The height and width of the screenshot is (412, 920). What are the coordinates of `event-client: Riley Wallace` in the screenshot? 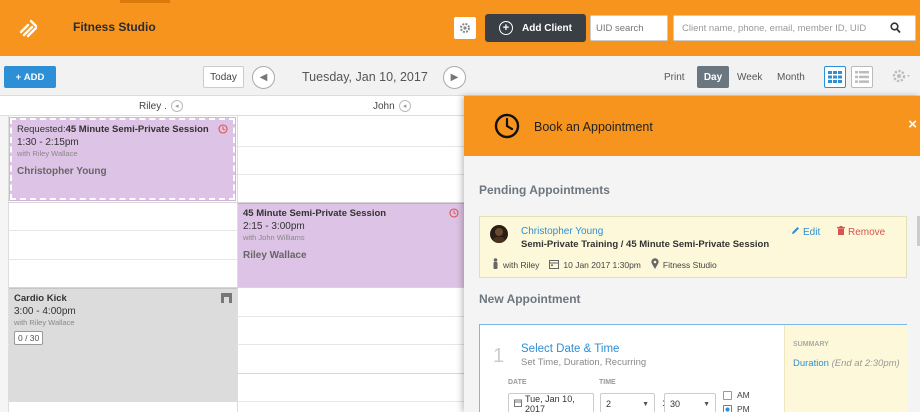 It's located at (275, 255).